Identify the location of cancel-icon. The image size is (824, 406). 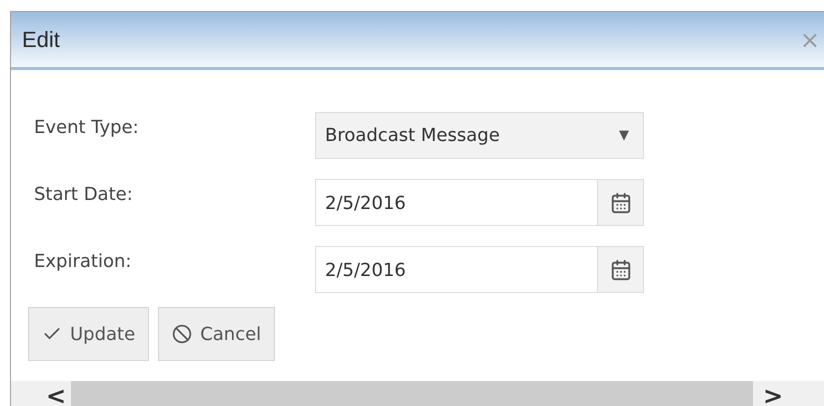
(182, 334).